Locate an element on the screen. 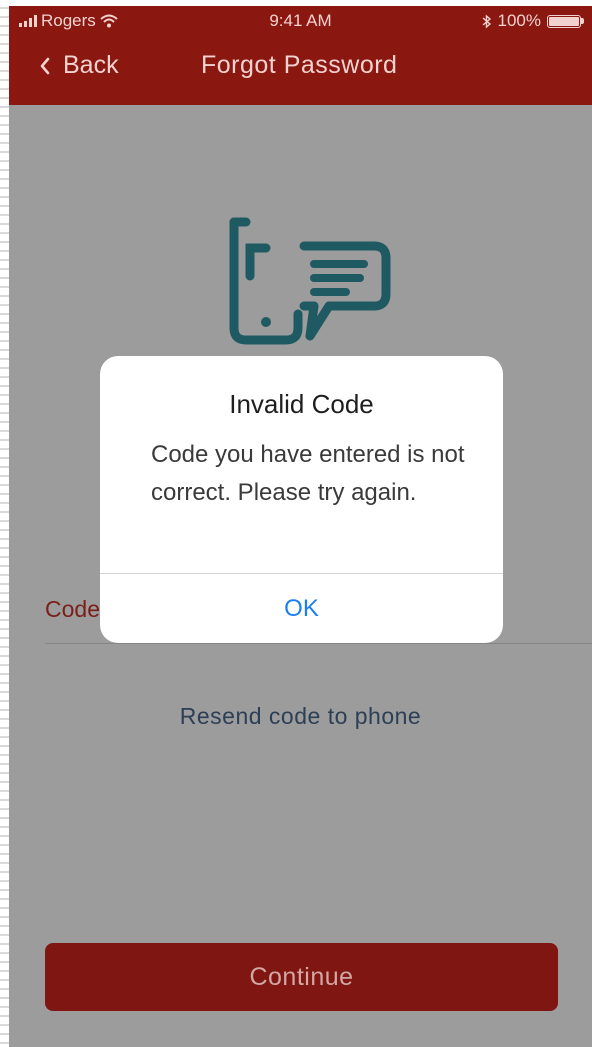 This screenshot has height=1047, width=592. phone-chat-icon is located at coordinates (310, 281).